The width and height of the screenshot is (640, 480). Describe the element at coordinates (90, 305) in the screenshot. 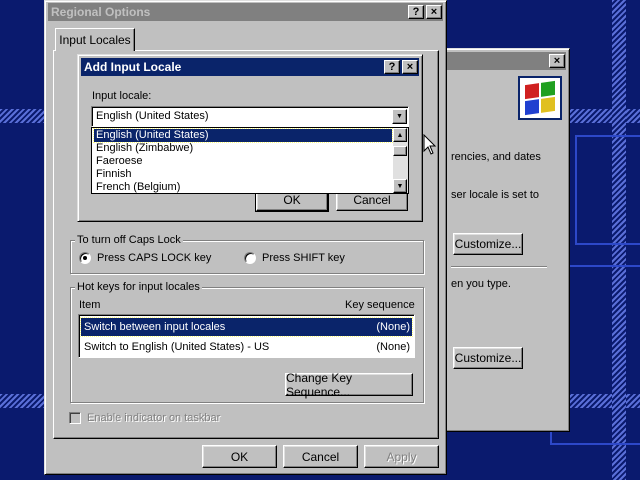

I see `column-header-item: Item` at that location.